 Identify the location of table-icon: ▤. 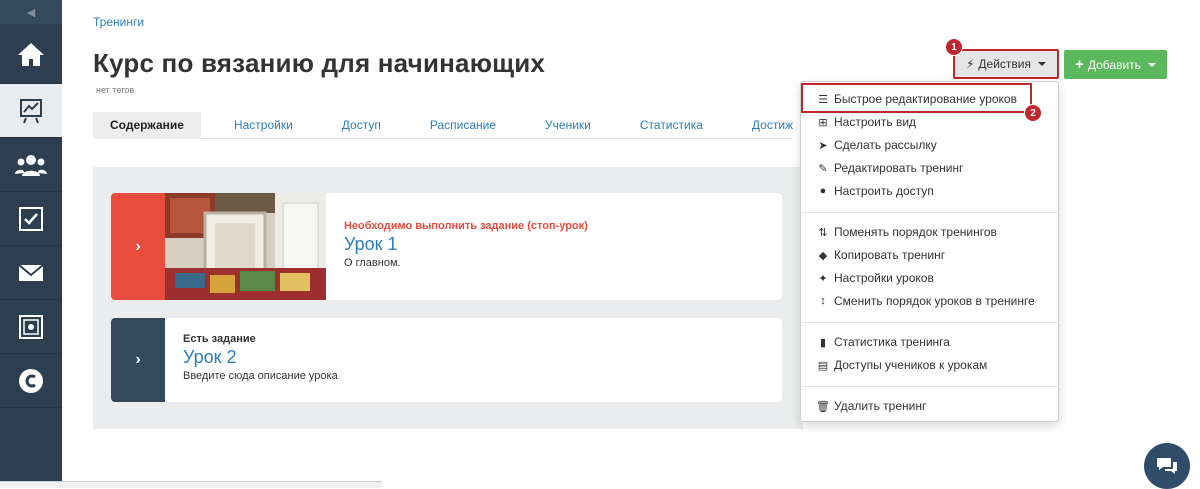
(823, 365).